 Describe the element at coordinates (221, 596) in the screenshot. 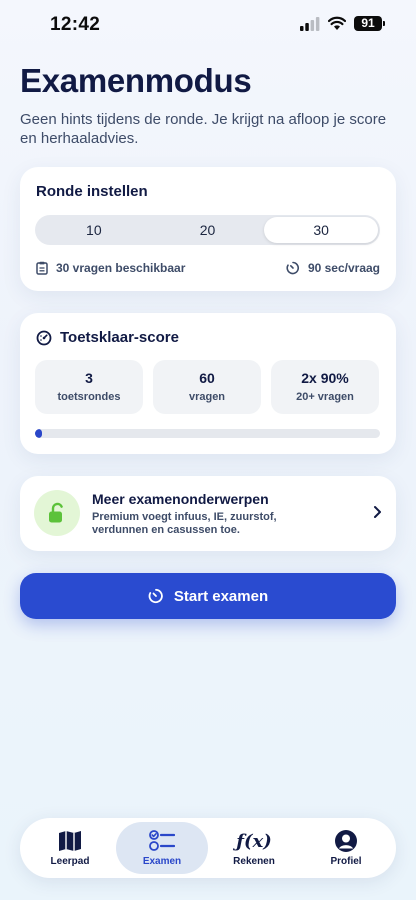

I see `start-exam-label: Start examen` at that location.